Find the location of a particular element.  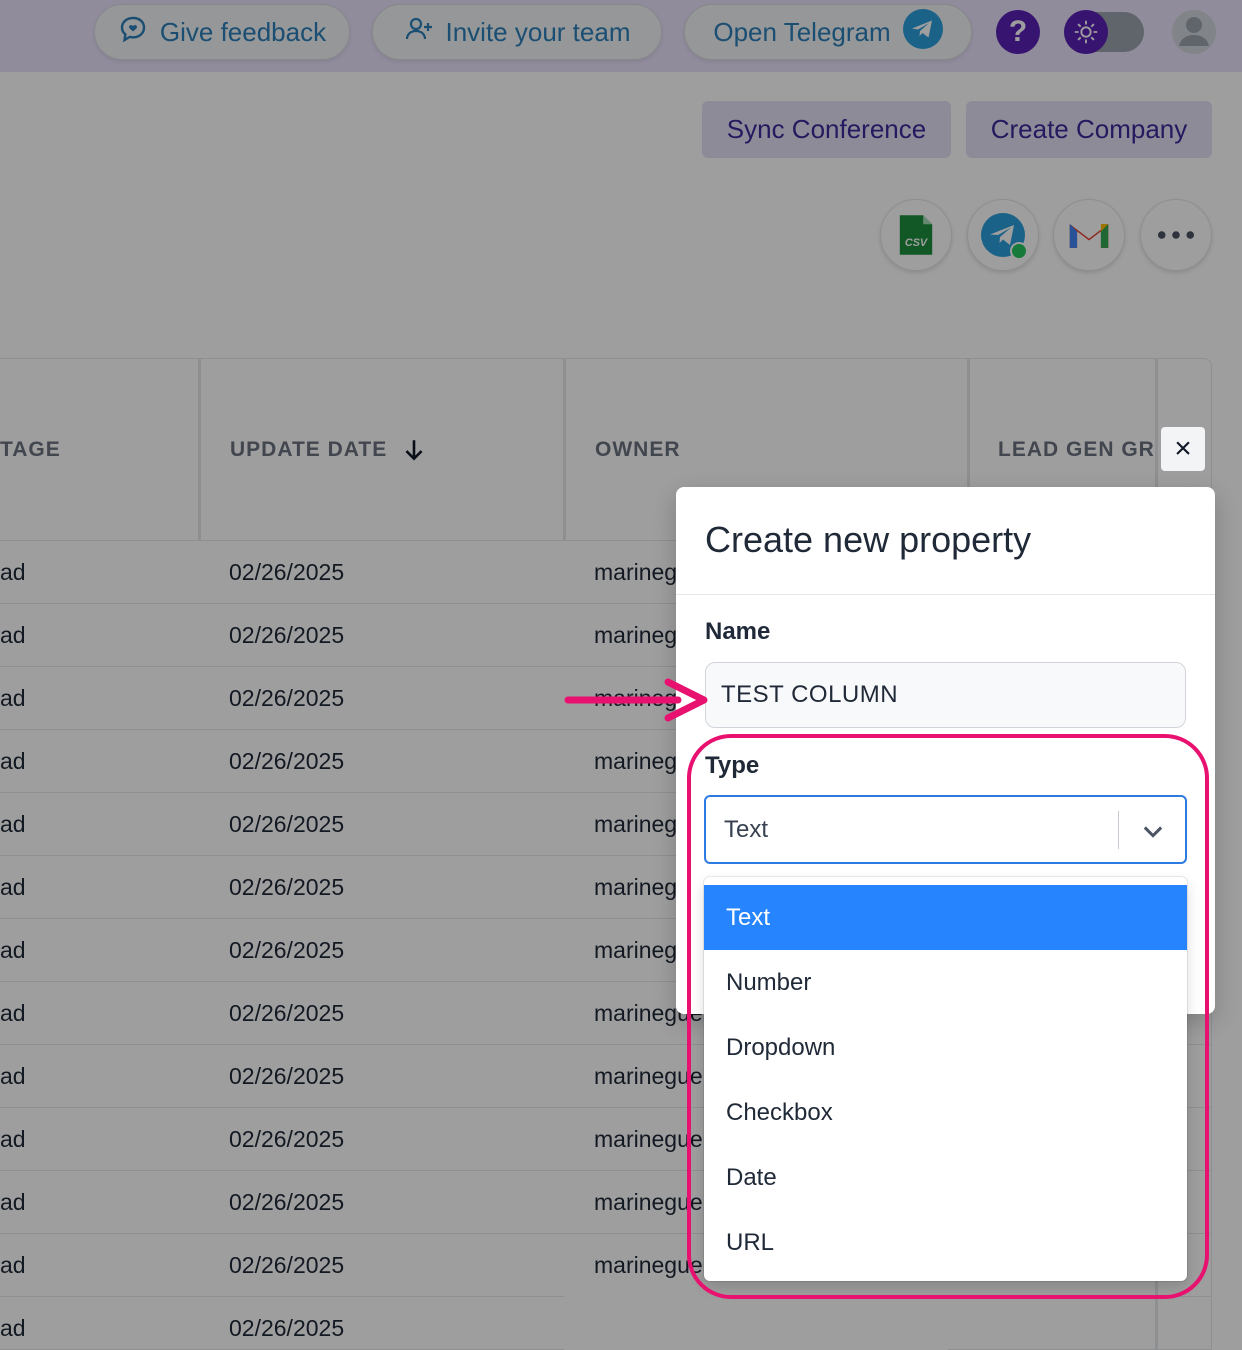

name-input: TEST COLUMN is located at coordinates (945, 695).